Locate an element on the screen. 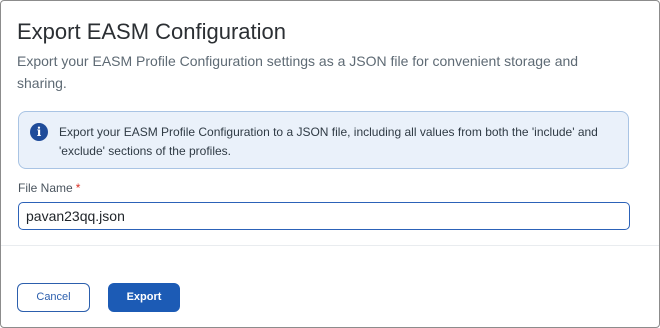 The width and height of the screenshot is (660, 328). file-name-label: File Name * is located at coordinates (49, 188).